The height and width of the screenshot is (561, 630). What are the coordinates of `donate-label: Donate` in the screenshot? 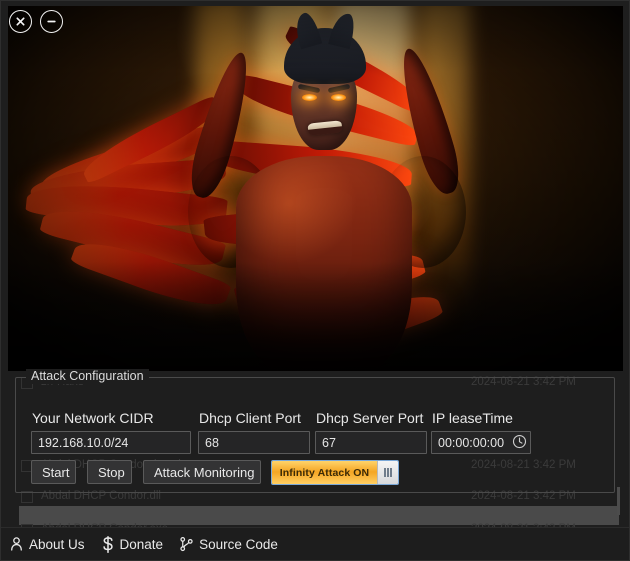 It's located at (141, 544).